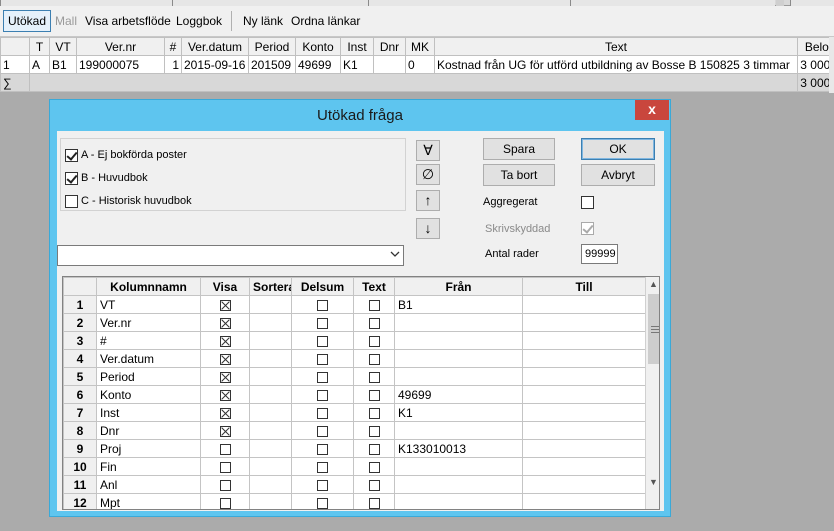  Describe the element at coordinates (215, 46) in the screenshot. I see `column-header-verdatum: Ver.datum` at that location.